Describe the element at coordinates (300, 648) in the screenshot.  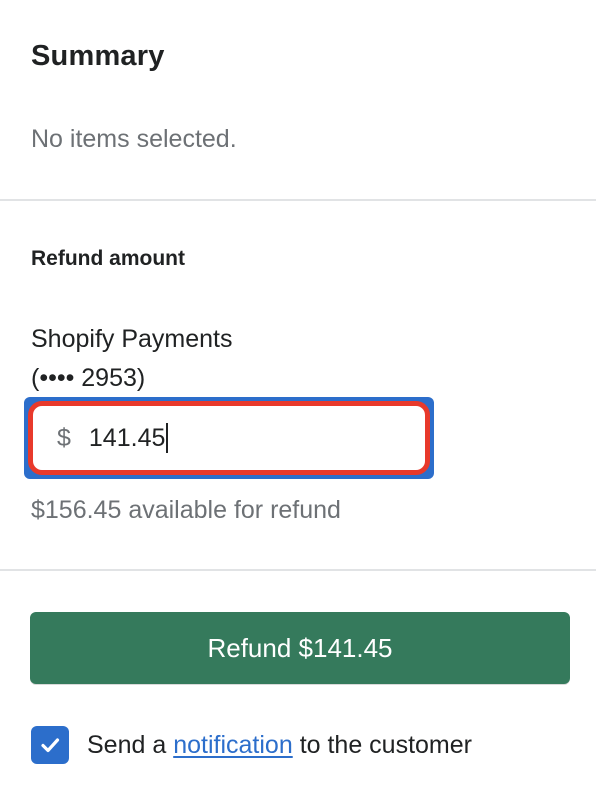
I see `refund-button: Refund $141.45` at that location.